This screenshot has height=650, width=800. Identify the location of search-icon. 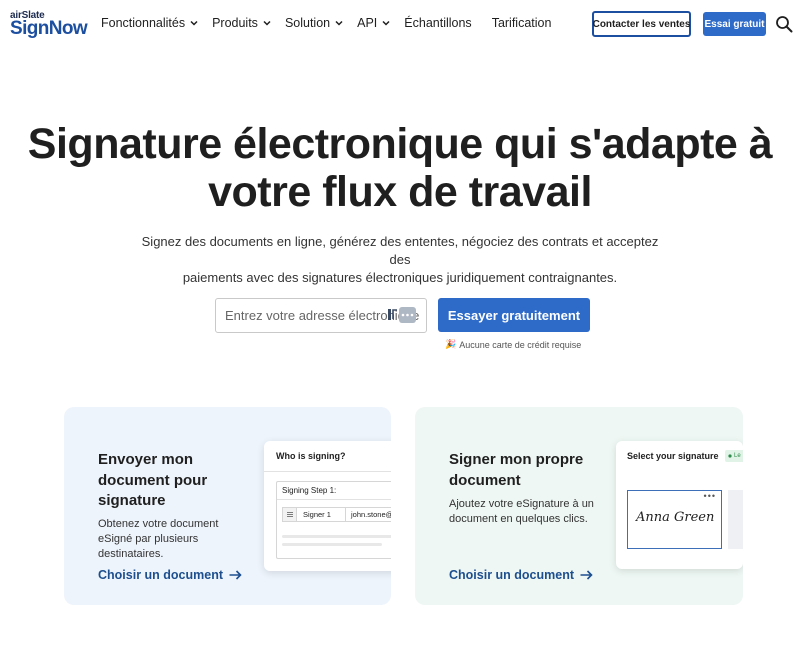
(784, 24).